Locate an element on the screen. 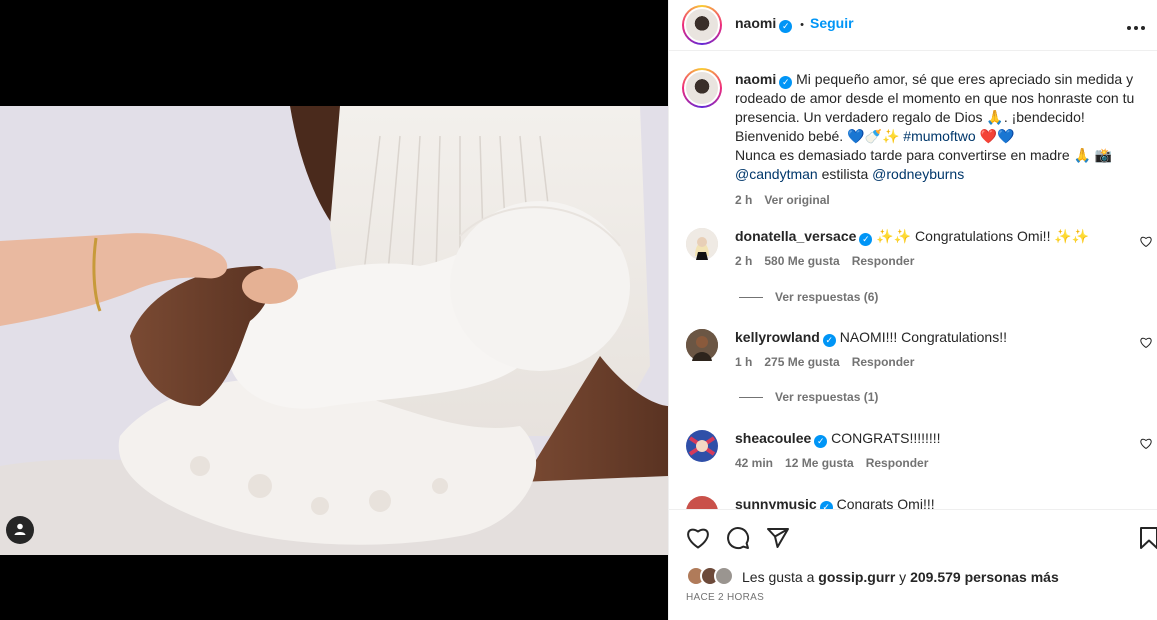 The image size is (1157, 620). pray-emoji: 🙏 is located at coordinates (995, 117).